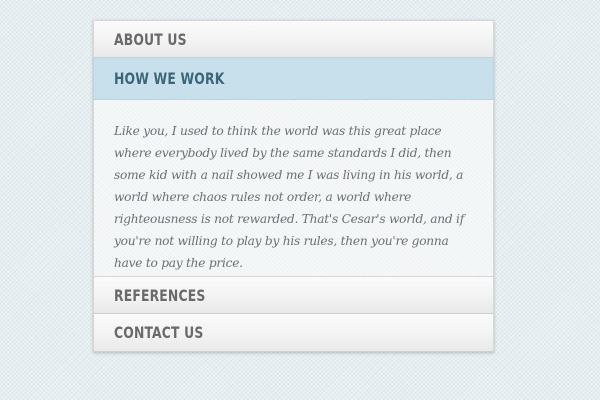  I want to click on accordion-header-label: REFERENCES, so click(160, 295).